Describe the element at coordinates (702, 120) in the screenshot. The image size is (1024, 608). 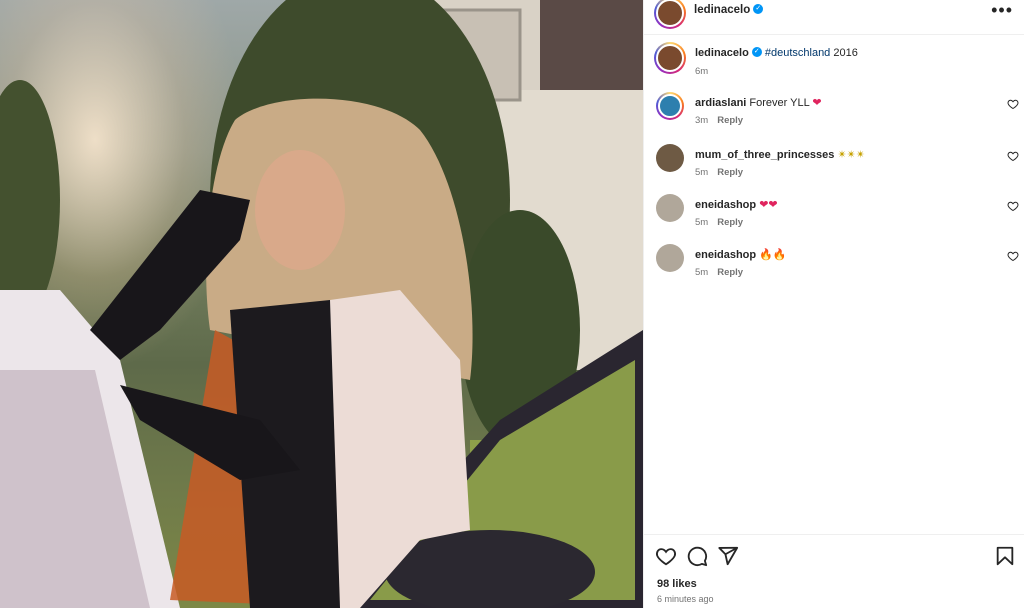
I see `comment-time: 3m` at that location.